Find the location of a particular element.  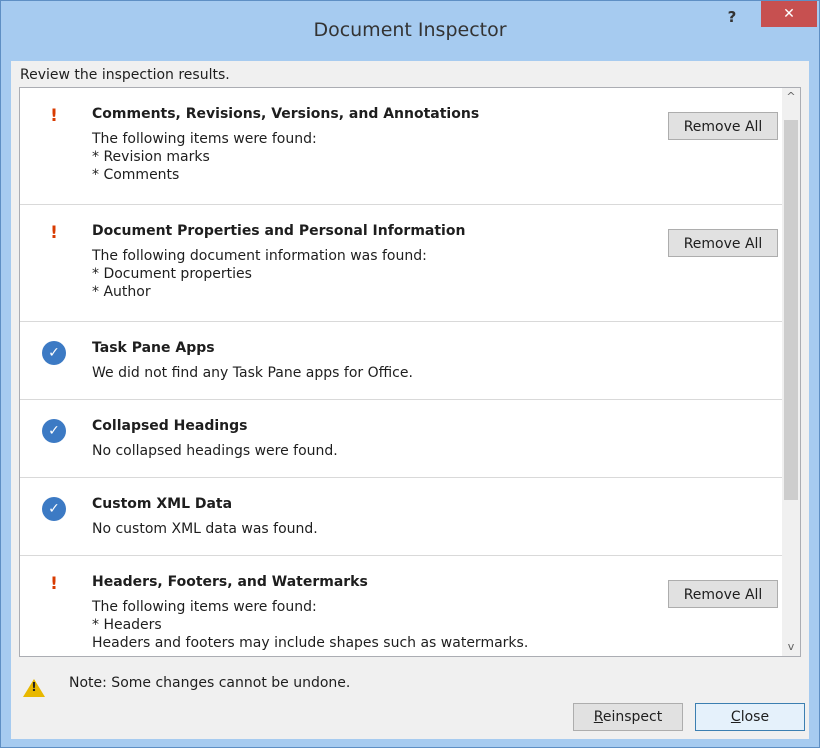

reinspect-label: einspect is located at coordinates (632, 717).